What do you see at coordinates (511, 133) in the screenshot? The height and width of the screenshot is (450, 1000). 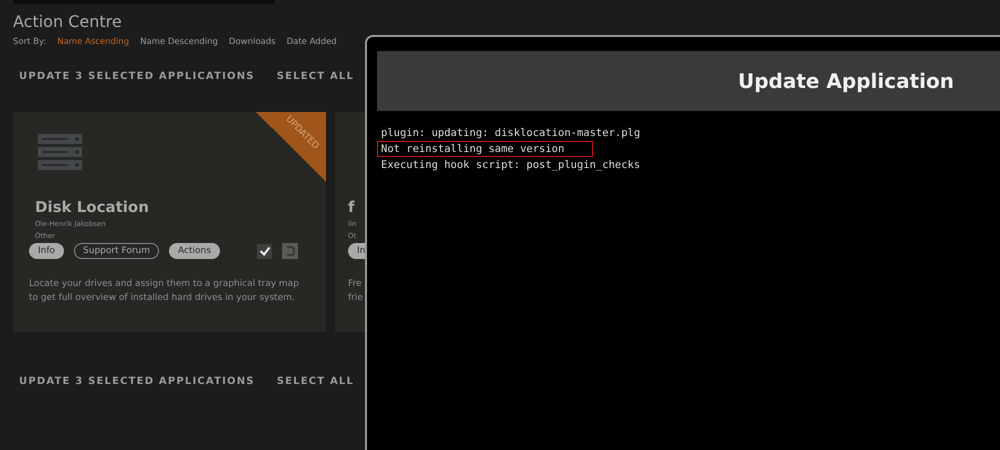 I see `log-line: plugin: updating: disklocation-master.plg` at bounding box center [511, 133].